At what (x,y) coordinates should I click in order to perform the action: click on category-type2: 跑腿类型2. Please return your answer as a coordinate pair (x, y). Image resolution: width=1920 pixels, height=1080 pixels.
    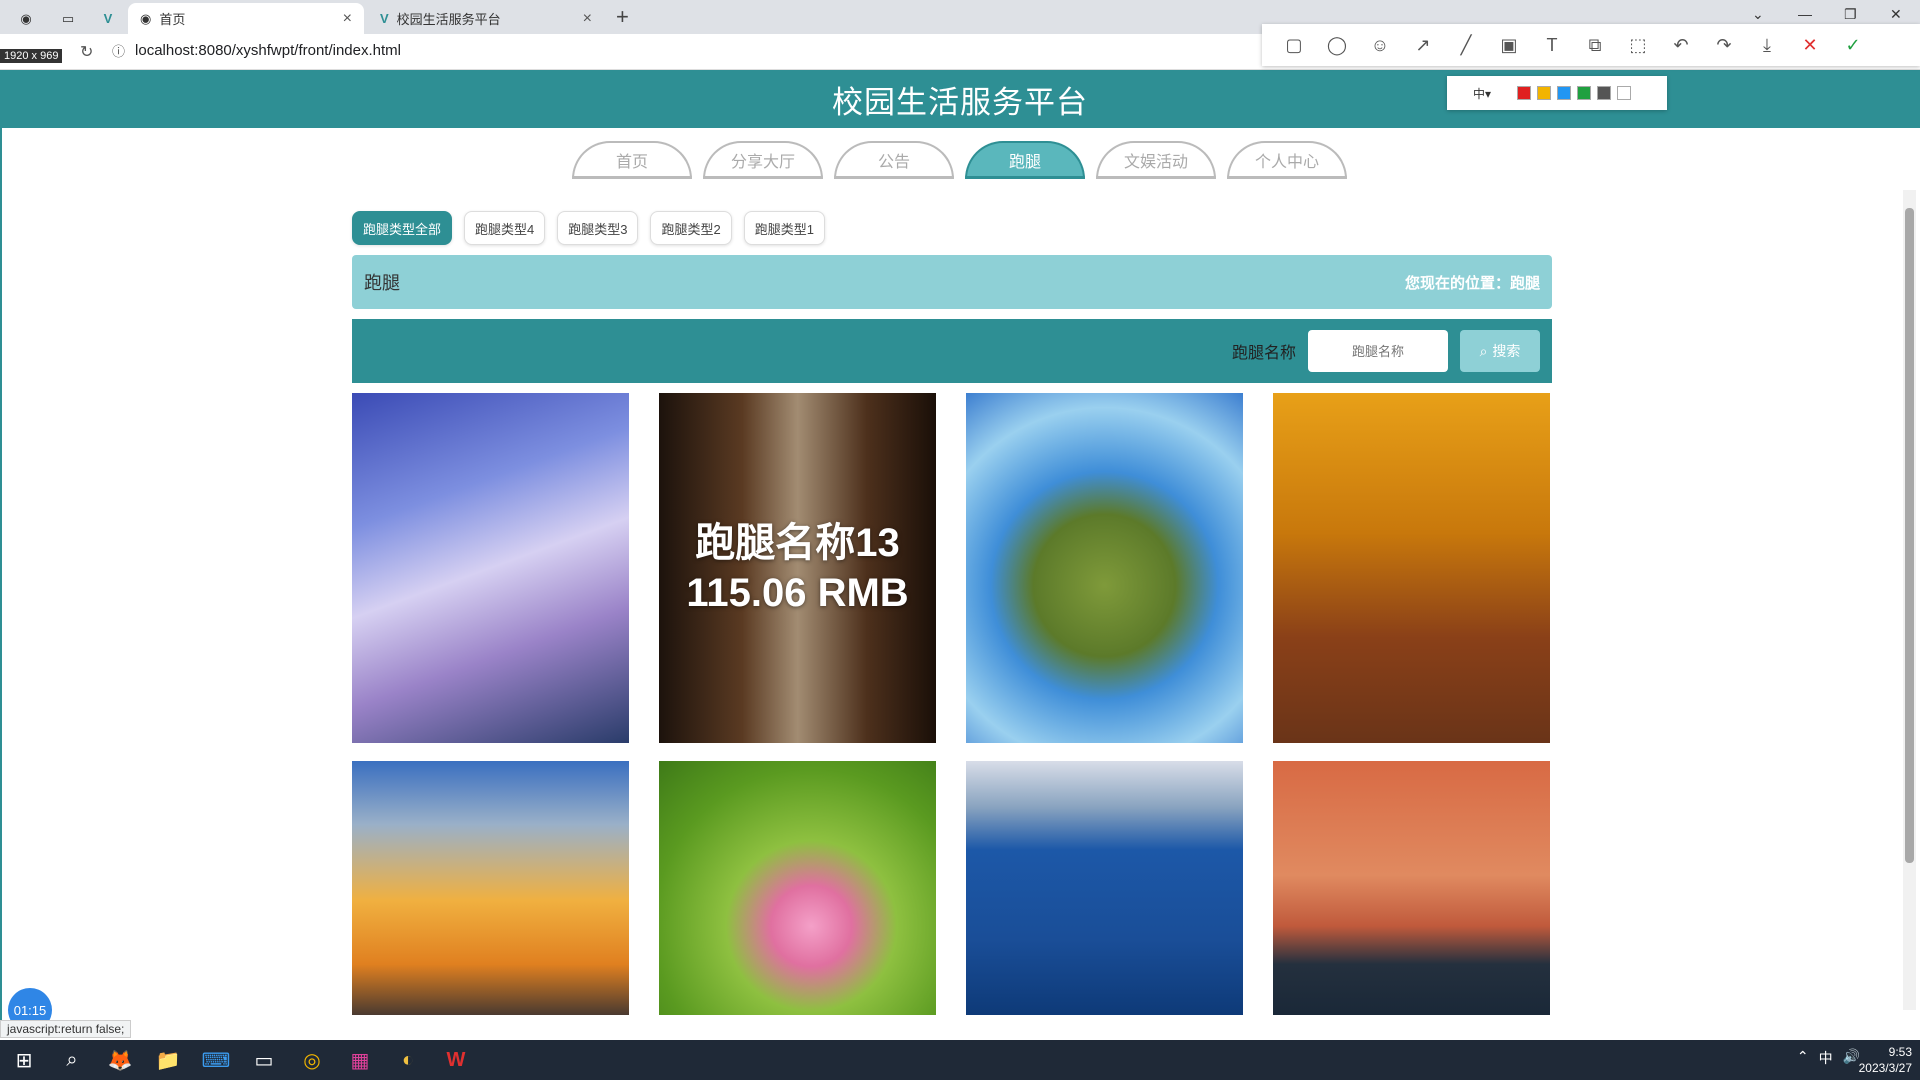
    Looking at the image, I should click on (691, 228).